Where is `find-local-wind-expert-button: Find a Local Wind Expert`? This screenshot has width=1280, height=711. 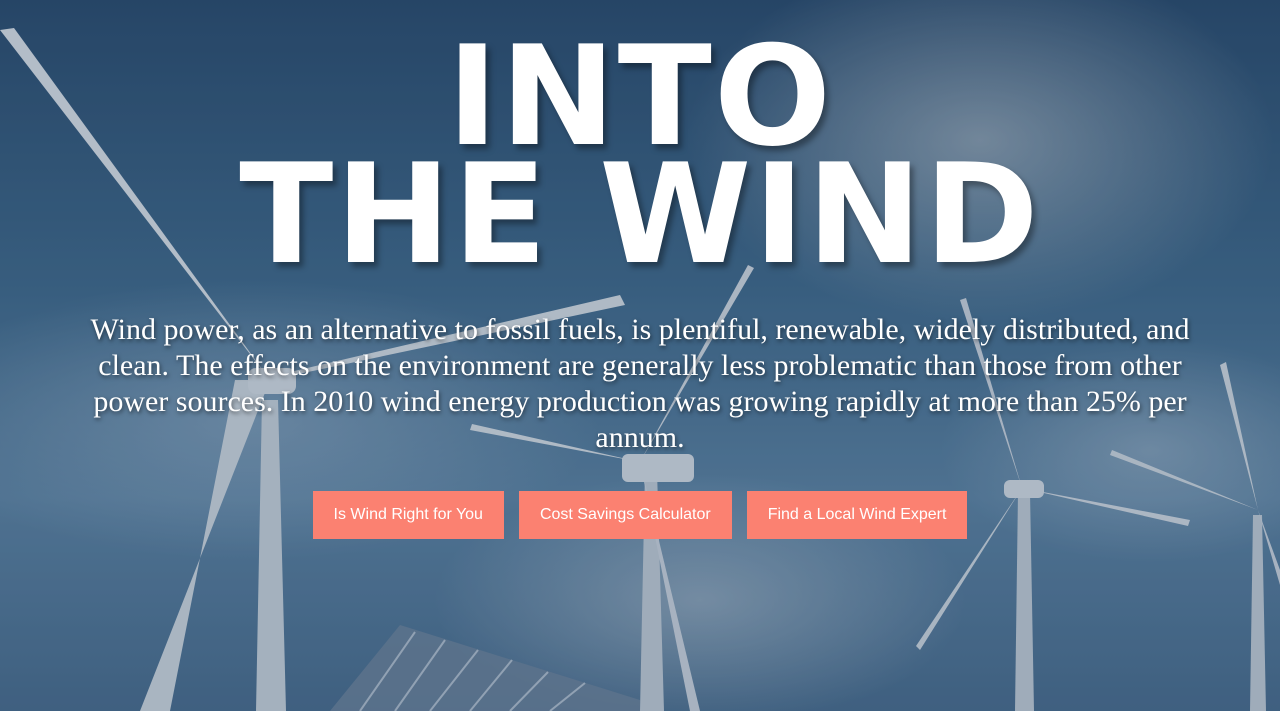
find-local-wind-expert-button: Find a Local Wind Expert is located at coordinates (857, 515).